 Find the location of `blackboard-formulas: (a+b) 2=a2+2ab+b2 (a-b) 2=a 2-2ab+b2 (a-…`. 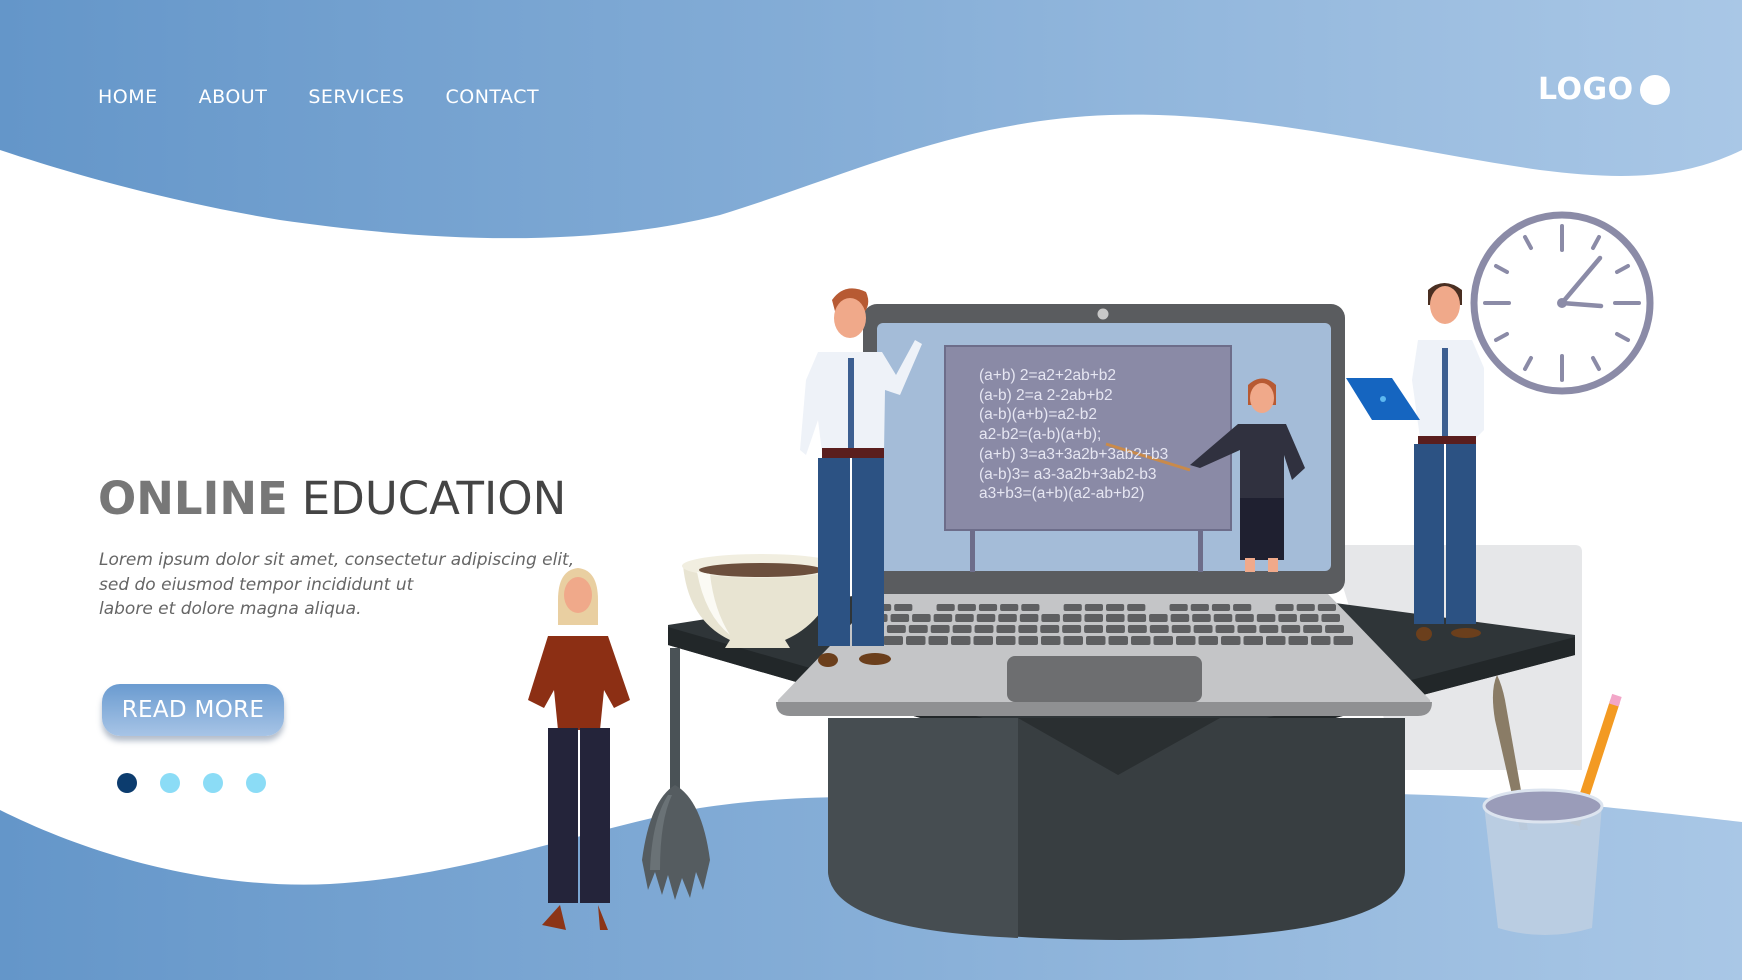

blackboard-formulas: (a+b) 2=a2+2ab+b2 (a-b) 2=a 2-2ab+b2 (a-… is located at coordinates (1073, 435).